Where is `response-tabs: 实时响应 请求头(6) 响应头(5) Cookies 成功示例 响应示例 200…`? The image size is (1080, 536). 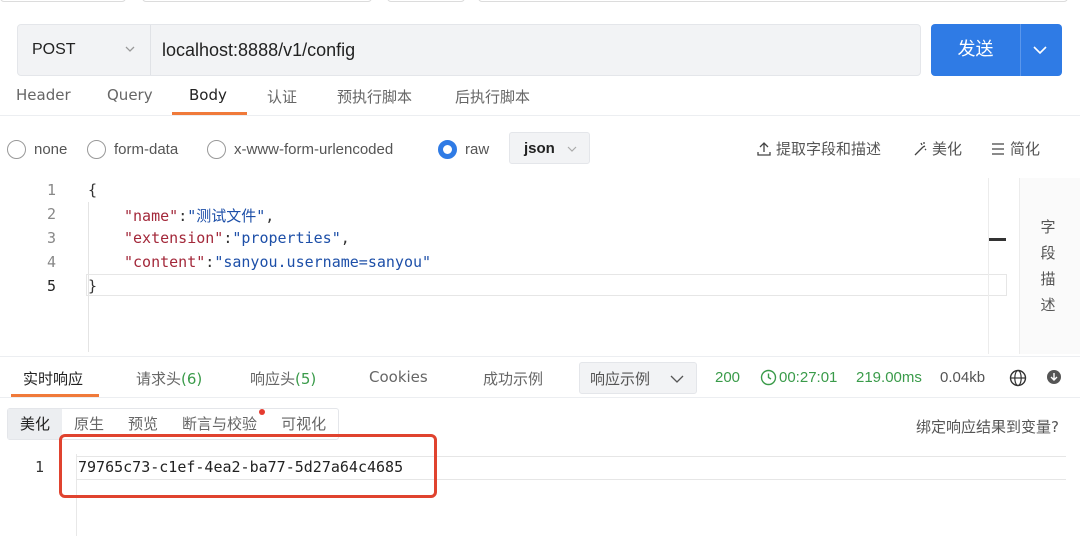
response-tabs: 实时响应 请求头(6) 响应头(5) Cookies 成功示例 响应示例 200… is located at coordinates (540, 377).